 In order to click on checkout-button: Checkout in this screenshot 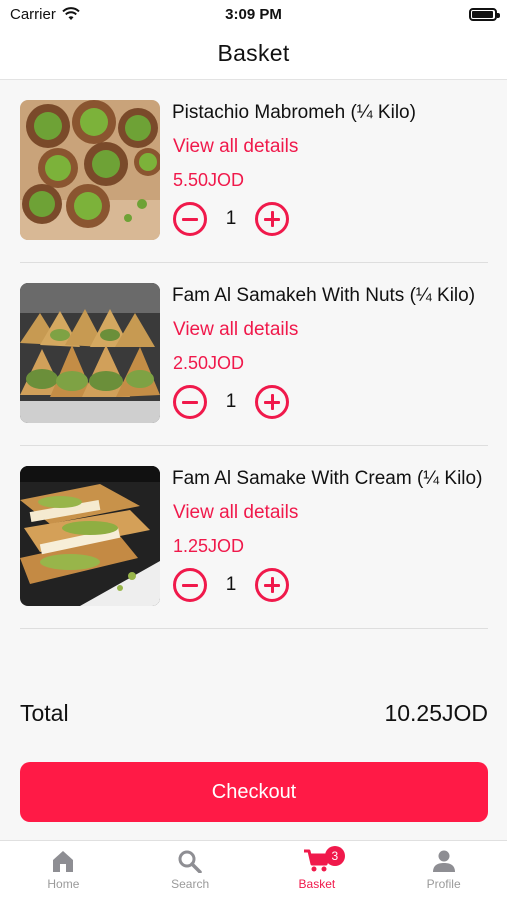, I will do `click(254, 792)`.